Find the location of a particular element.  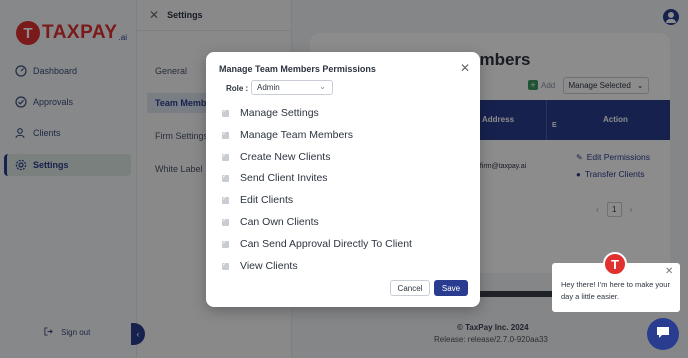

cancel-button: Cancel is located at coordinates (410, 288).